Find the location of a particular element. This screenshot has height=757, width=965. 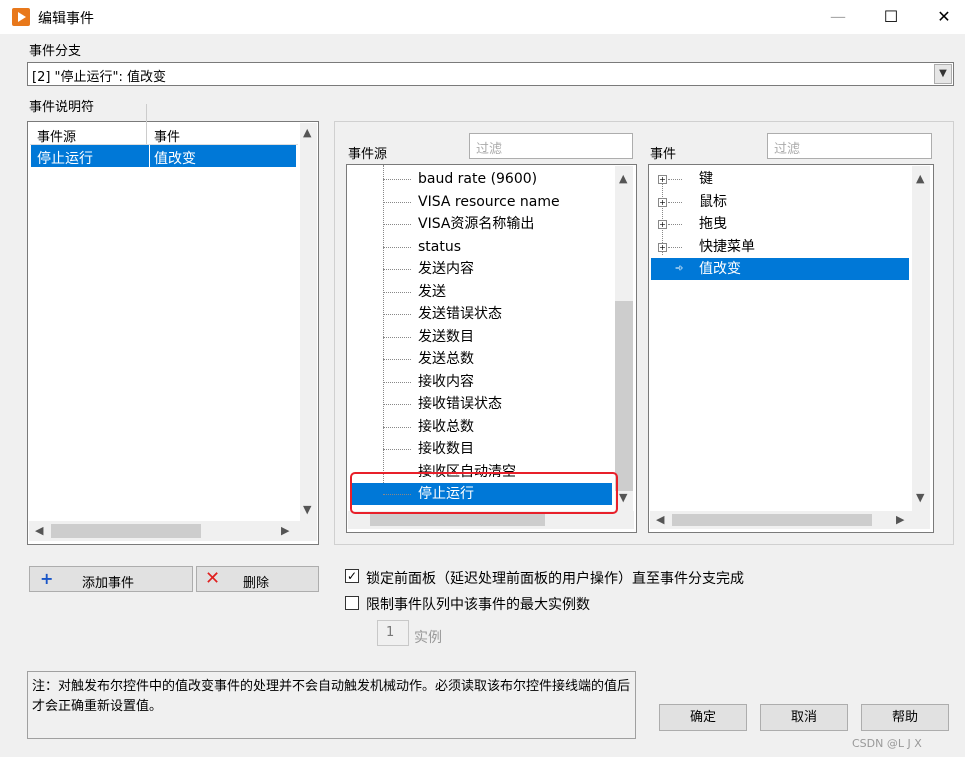

event-item: + 拖曳 is located at coordinates (780, 224).